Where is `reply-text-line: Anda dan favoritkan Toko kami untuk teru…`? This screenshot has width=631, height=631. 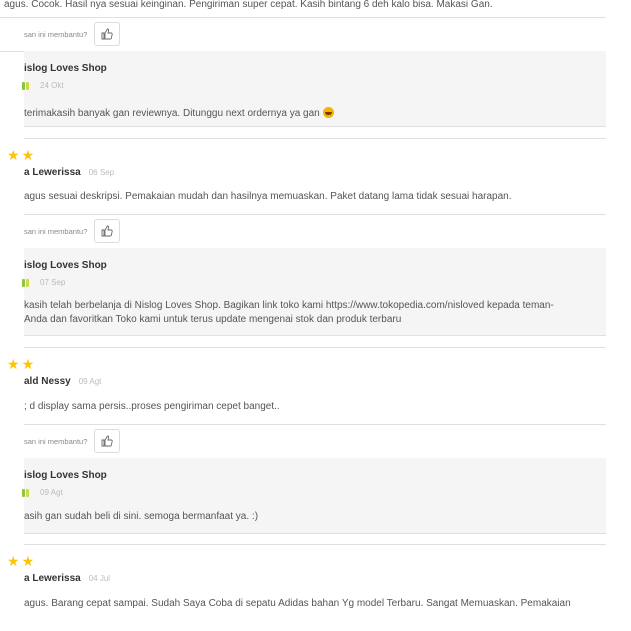 reply-text-line: Anda dan favoritkan Toko kami untuk teru… is located at coordinates (213, 319).